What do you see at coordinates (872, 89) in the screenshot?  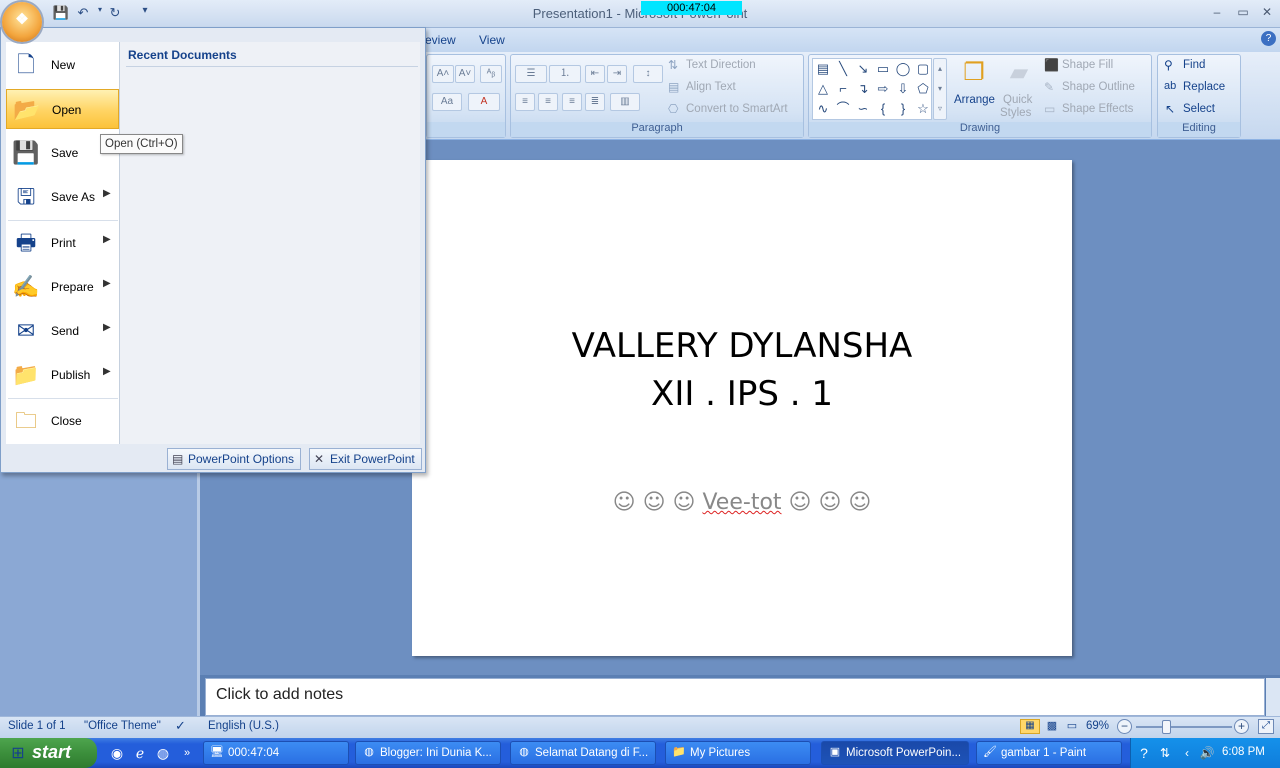 I see `shapes-gallery: ▤ ╲ ↘ ▭ ◯ ▢ △ ⌐ ↴ ⇨ ⇩ ⬠ ∿ ⌒ ∽ { } ☆` at bounding box center [872, 89].